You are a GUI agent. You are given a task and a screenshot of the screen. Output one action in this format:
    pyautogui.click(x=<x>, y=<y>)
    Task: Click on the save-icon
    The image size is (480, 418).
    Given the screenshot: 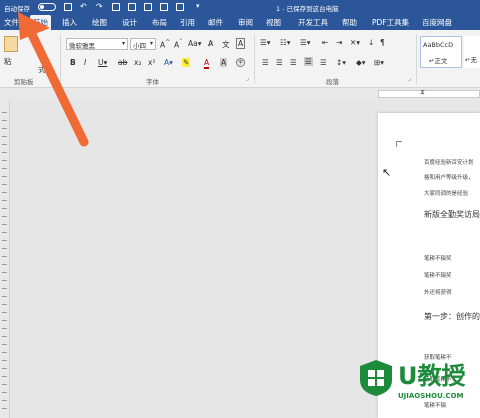 What is the action you would take?
    pyautogui.click(x=68, y=7)
    